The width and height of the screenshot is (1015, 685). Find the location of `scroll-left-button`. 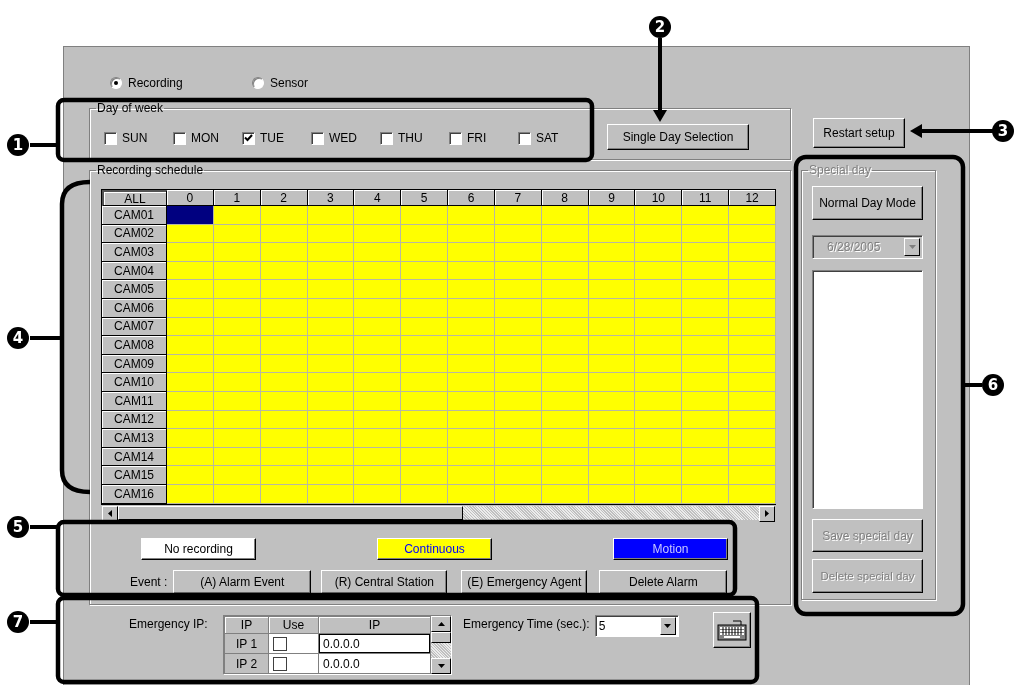

scroll-left-button is located at coordinates (110, 513).